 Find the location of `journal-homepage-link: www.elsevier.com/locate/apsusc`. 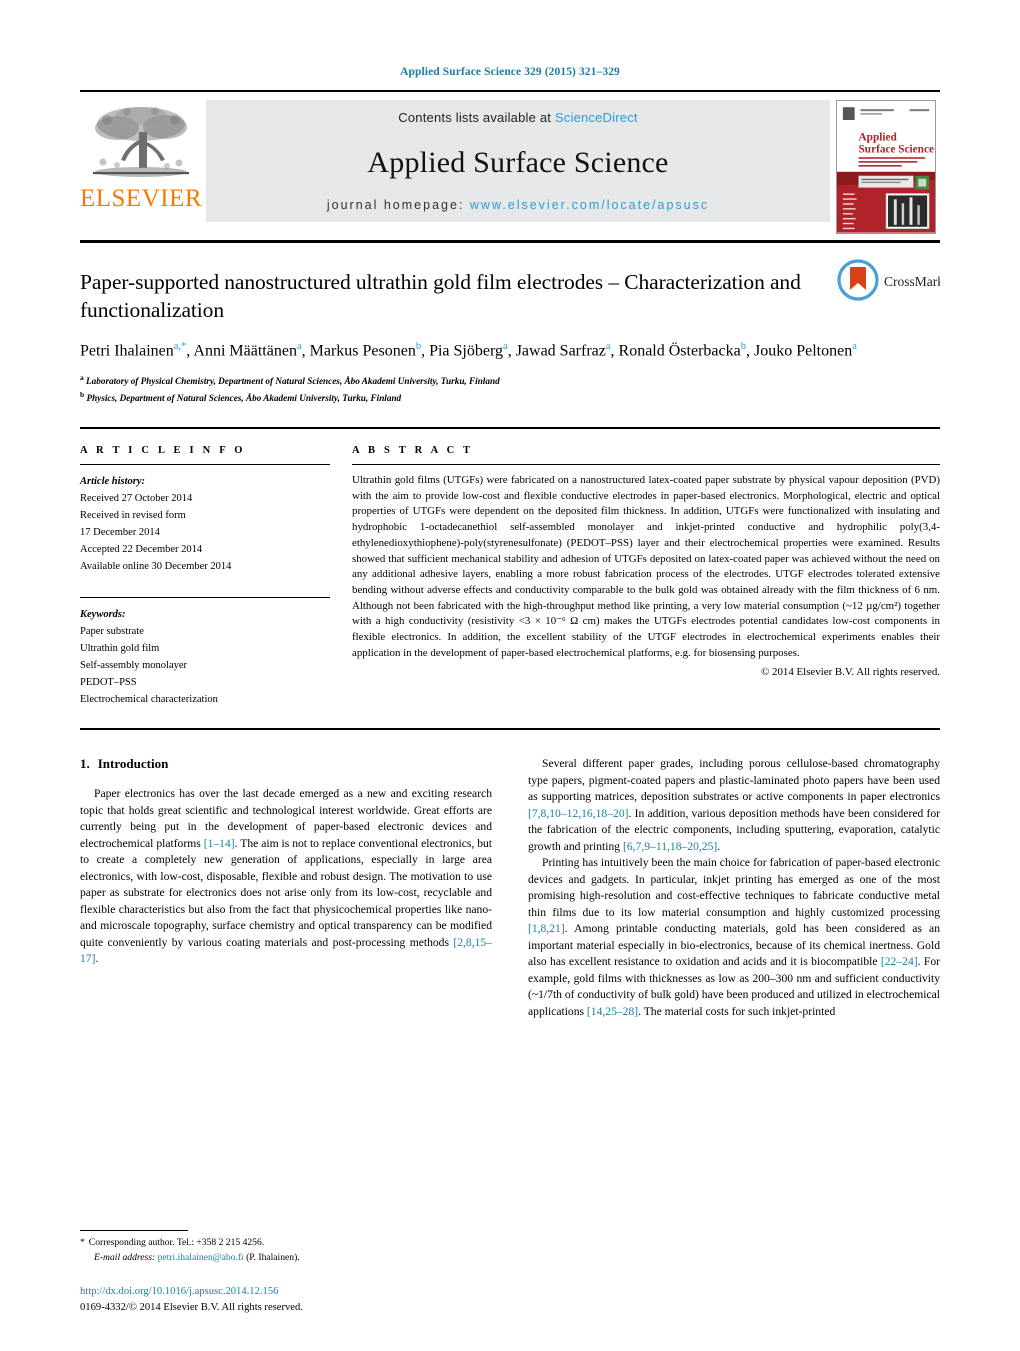

journal-homepage-link: www.elsevier.com/locate/apsusc is located at coordinates (589, 205).